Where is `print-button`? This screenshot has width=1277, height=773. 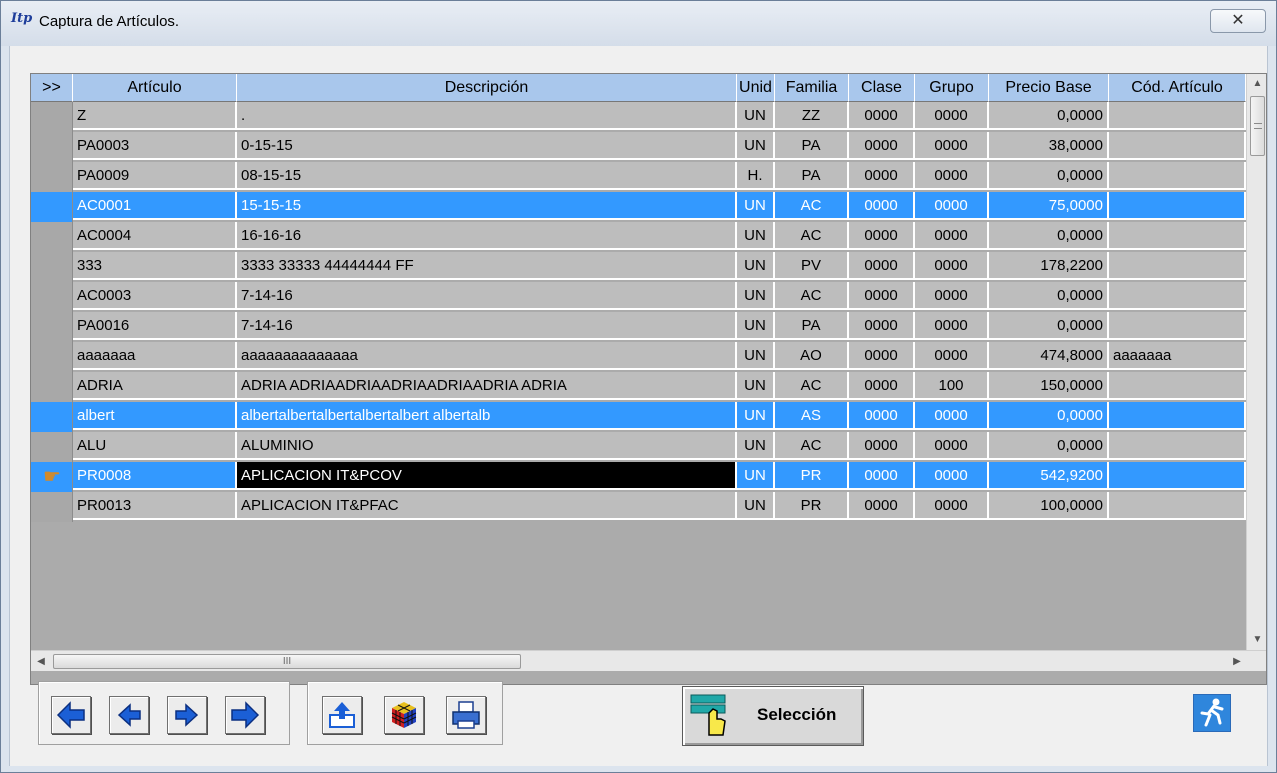 print-button is located at coordinates (466, 715).